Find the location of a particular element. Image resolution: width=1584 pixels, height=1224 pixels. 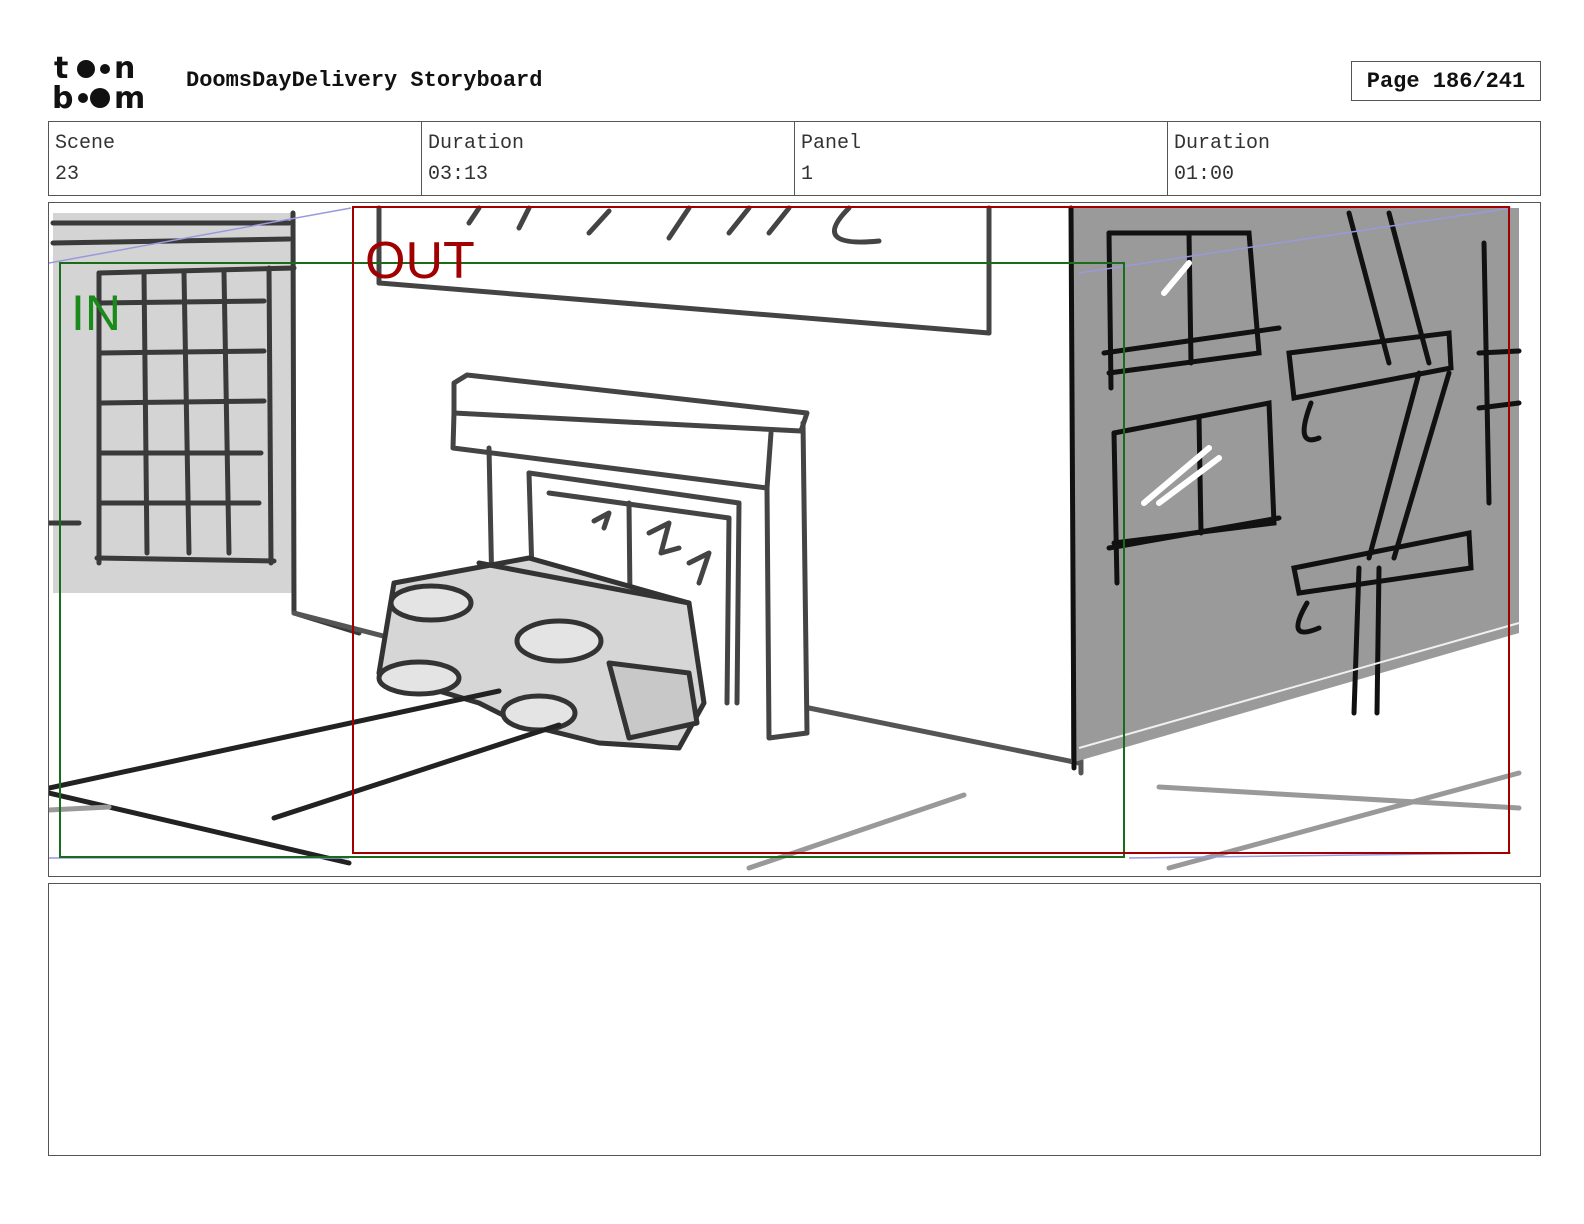

scene-duration-value: 03:13 is located at coordinates (458, 174).